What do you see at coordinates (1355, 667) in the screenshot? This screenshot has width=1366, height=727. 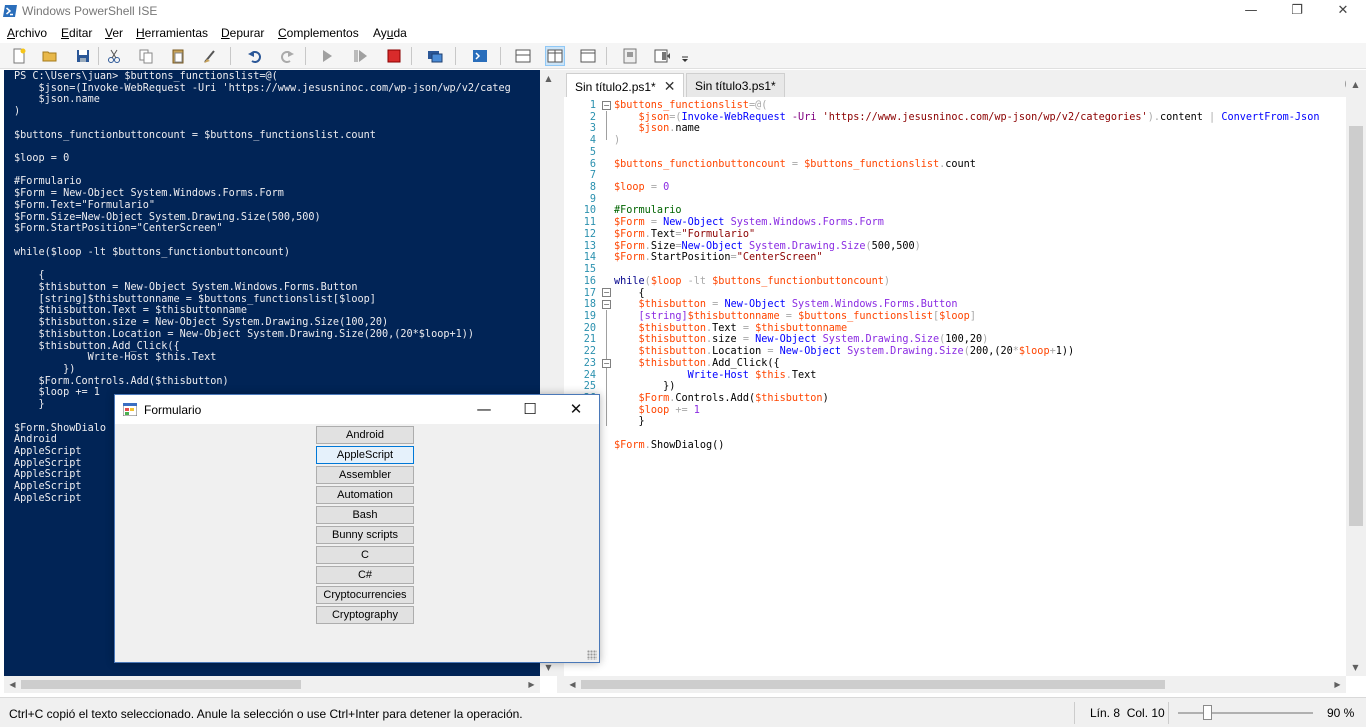 I see `scroll-down-icon: ▼` at bounding box center [1355, 667].